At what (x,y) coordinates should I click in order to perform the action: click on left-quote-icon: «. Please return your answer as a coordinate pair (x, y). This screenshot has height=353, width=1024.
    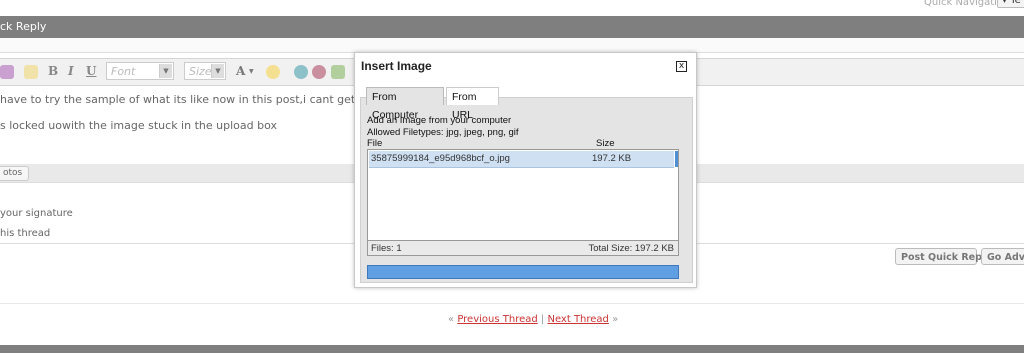
    Looking at the image, I should click on (451, 319).